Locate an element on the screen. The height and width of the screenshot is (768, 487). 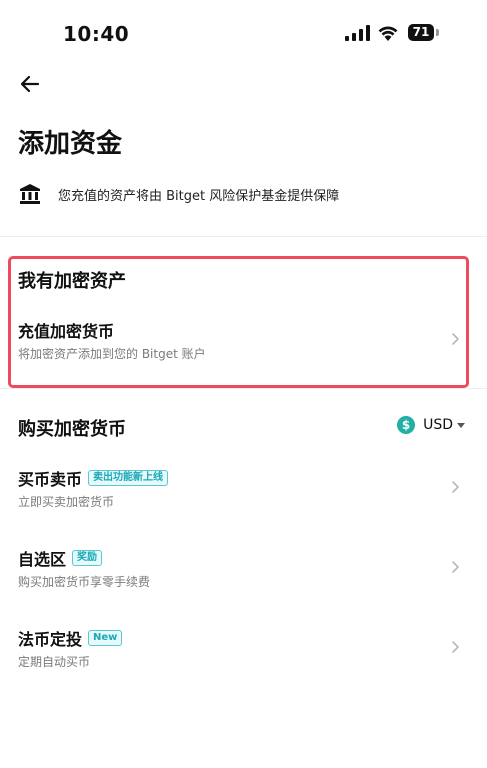
wifi-icon is located at coordinates (388, 33).